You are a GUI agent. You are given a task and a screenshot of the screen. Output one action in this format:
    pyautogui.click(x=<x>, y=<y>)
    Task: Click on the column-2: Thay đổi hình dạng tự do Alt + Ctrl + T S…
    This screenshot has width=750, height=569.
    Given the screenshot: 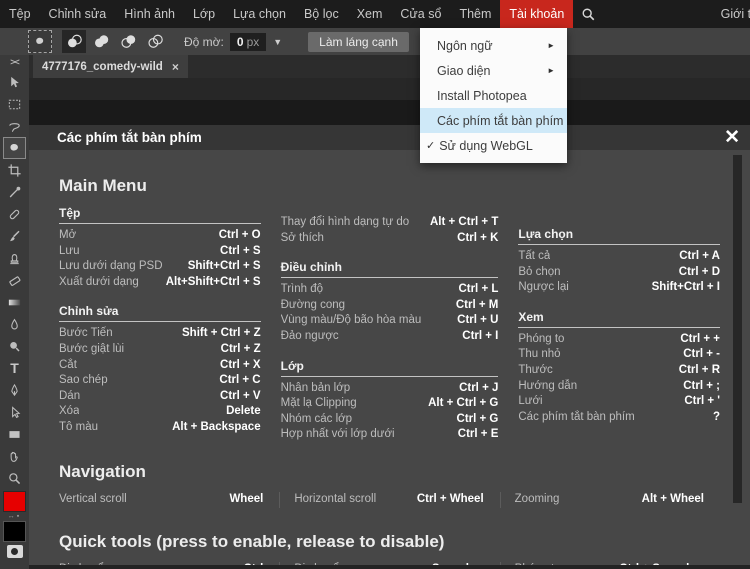 What is the action you would take?
    pyautogui.click(x=389, y=324)
    